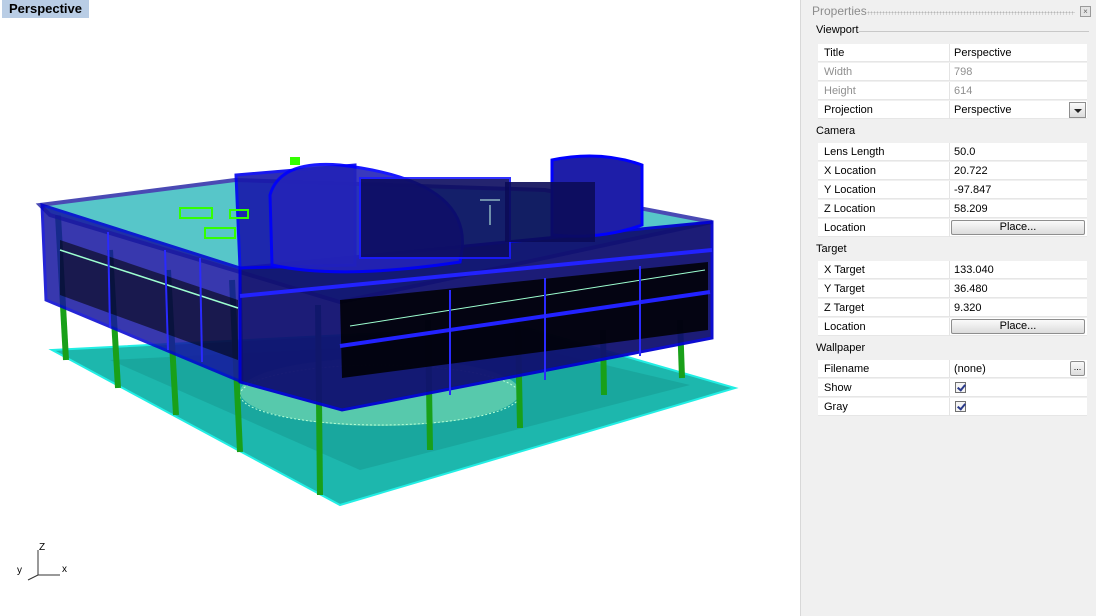 This screenshot has width=1096, height=616. Describe the element at coordinates (960, 406) in the screenshot. I see `gray-checkbox` at that location.